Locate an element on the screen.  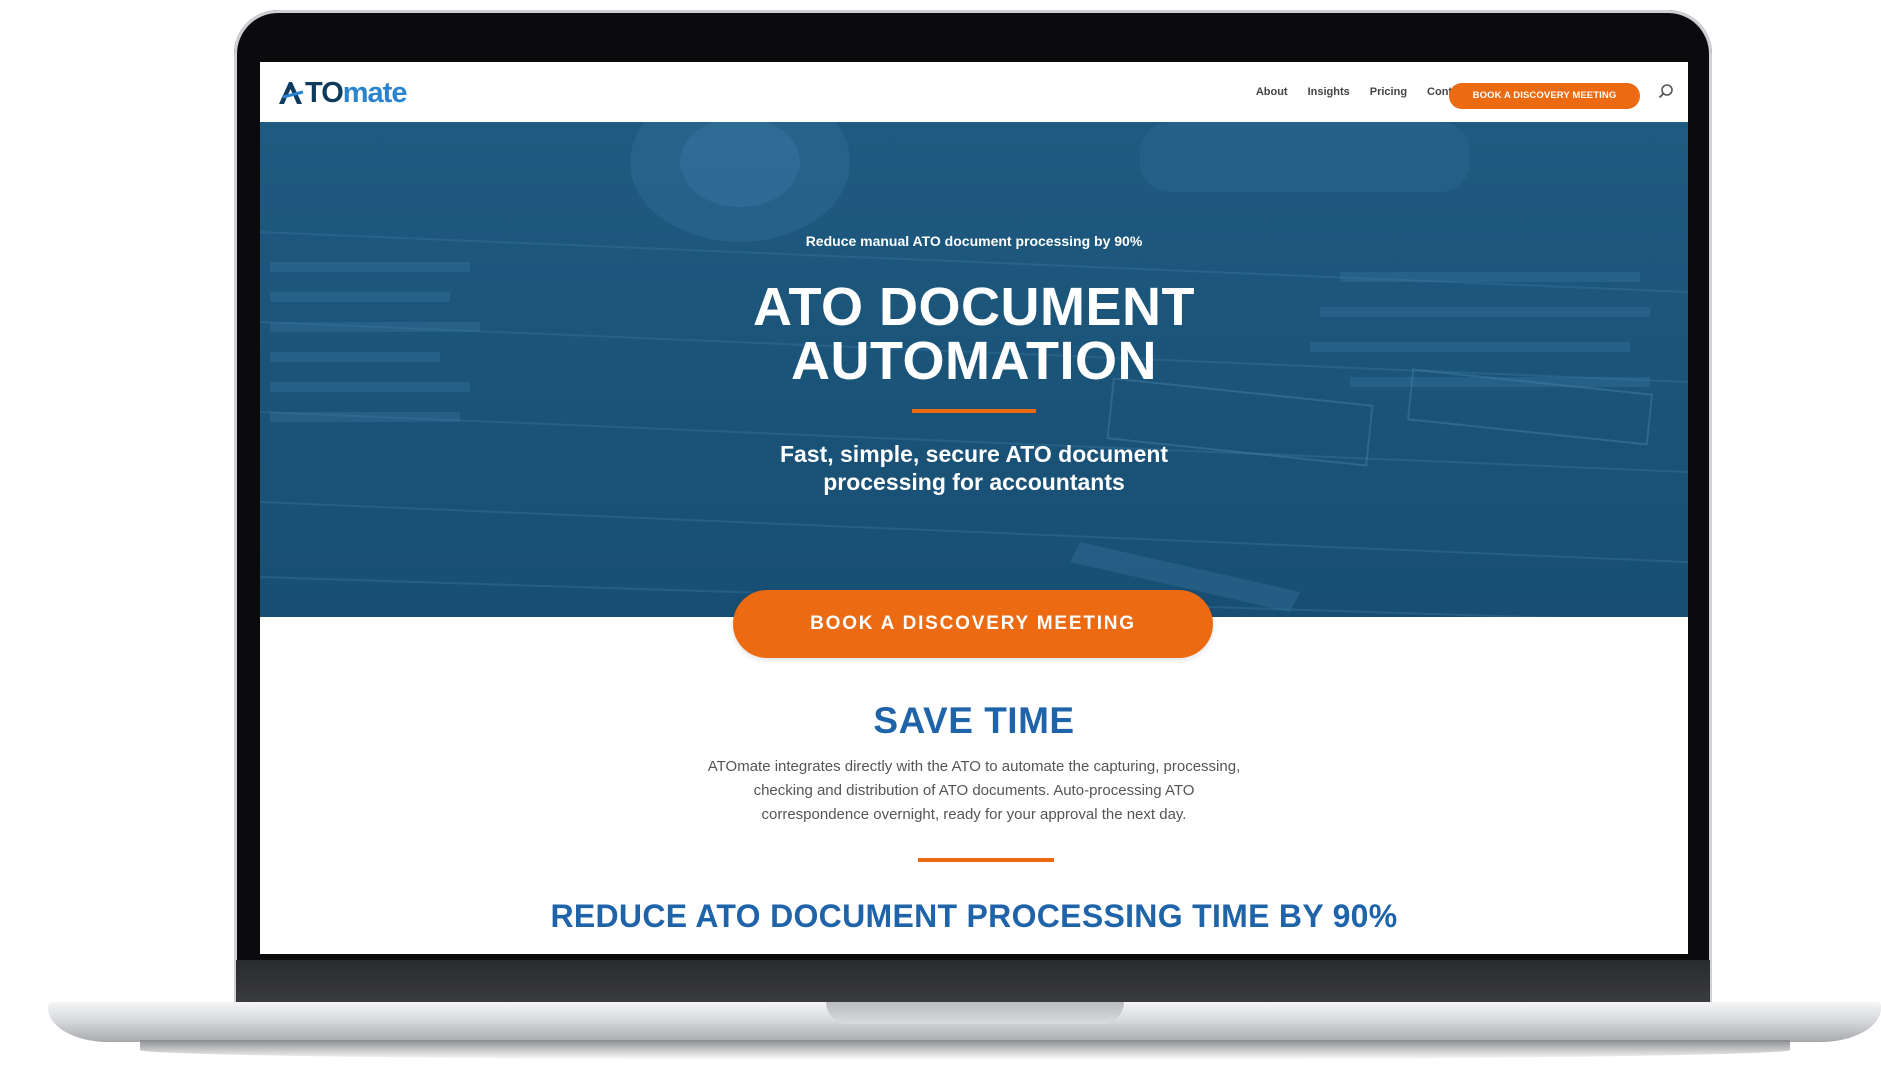
logo-a-icon is located at coordinates (291, 93).